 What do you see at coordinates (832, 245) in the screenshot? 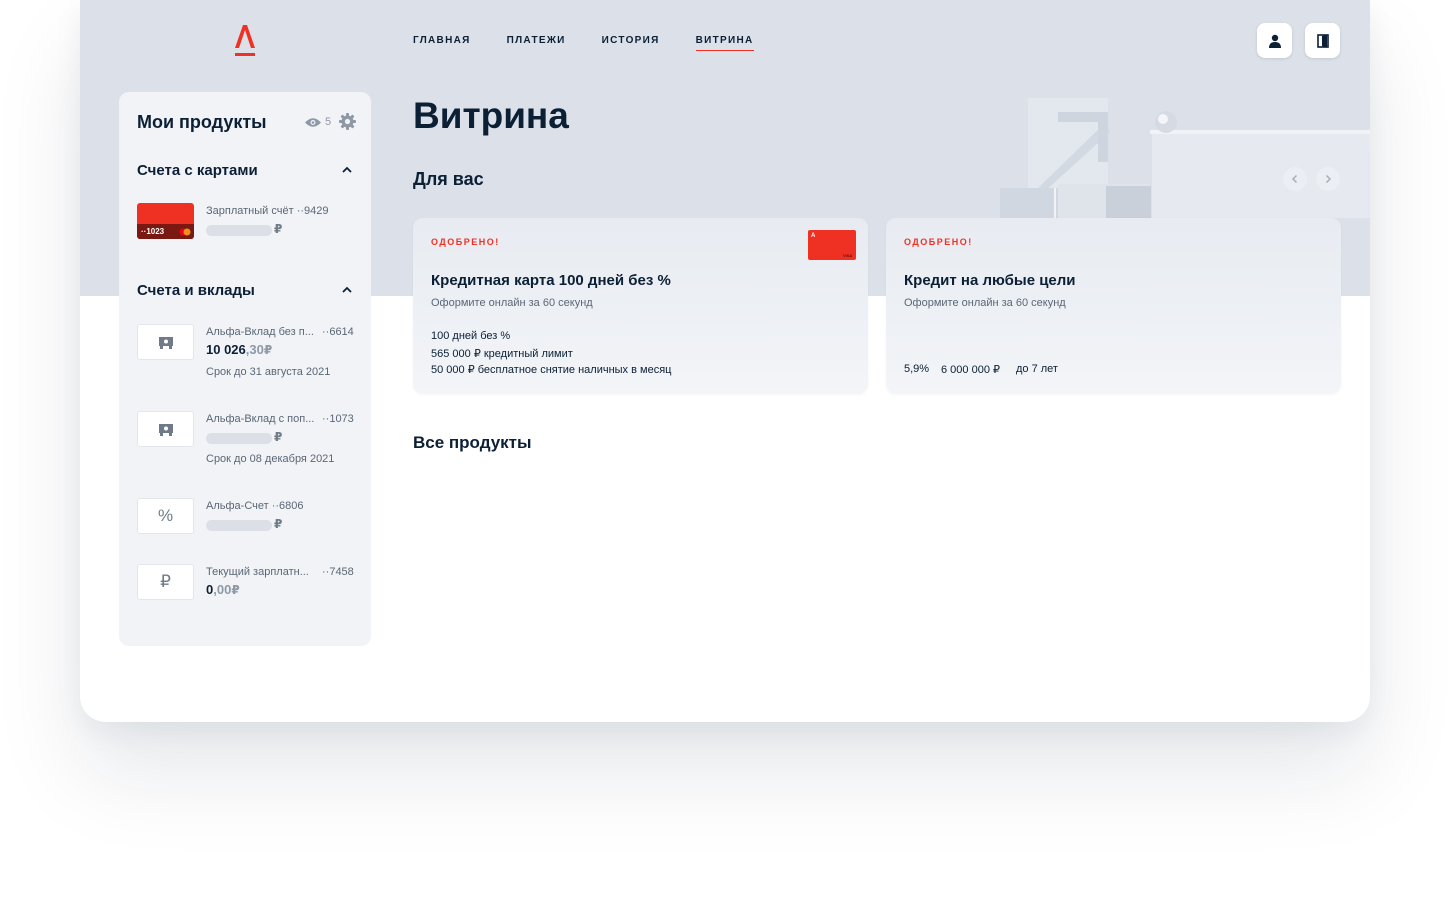
I see `credit-card-image: A VISA` at bounding box center [832, 245].